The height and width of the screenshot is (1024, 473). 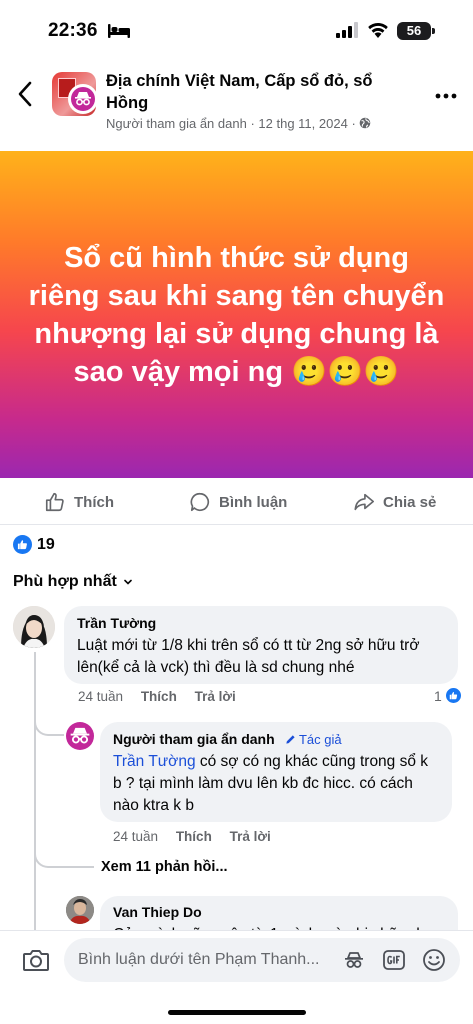 What do you see at coordinates (34, 544) in the screenshot?
I see `reaction-summary: 19` at bounding box center [34, 544].